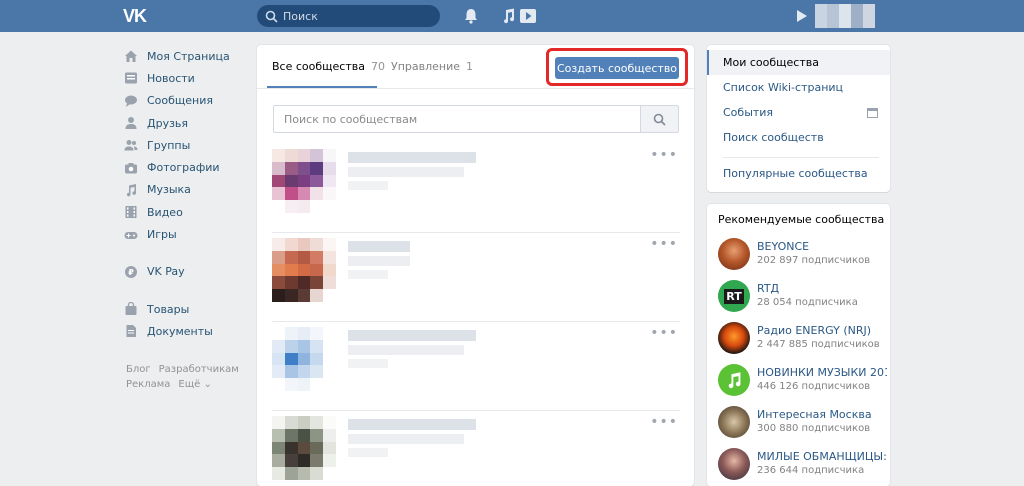 This screenshot has width=1024, height=486. Describe the element at coordinates (199, 369) in the screenshot. I see `footer-developers-link: Разработчикам` at that location.